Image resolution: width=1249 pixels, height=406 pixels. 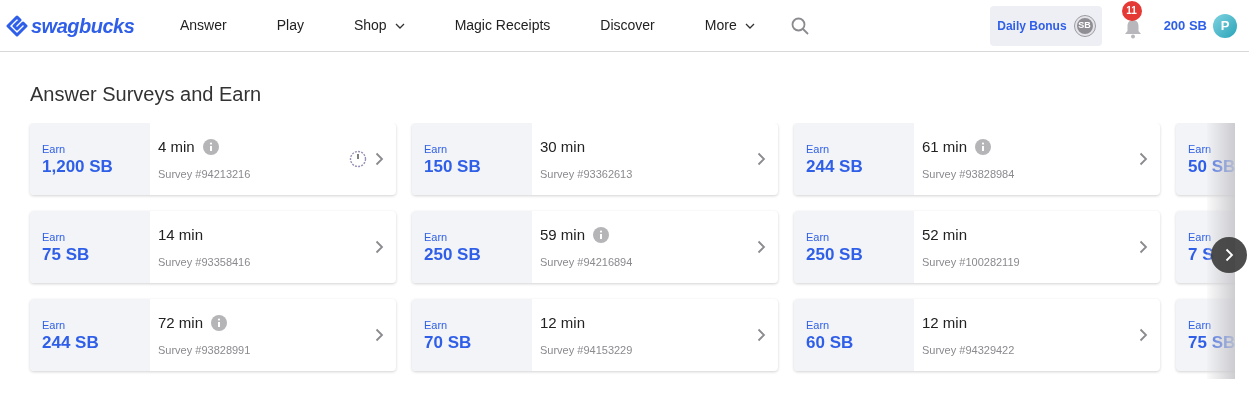 What do you see at coordinates (502, 25) in the screenshot?
I see `nav-link: Magic Receipts` at bounding box center [502, 25].